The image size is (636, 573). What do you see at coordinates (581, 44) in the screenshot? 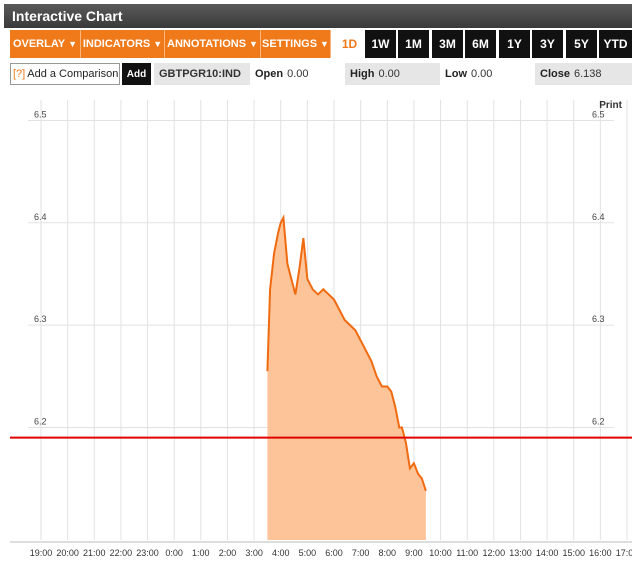
I see `range-5y-button: 5Y` at bounding box center [581, 44].